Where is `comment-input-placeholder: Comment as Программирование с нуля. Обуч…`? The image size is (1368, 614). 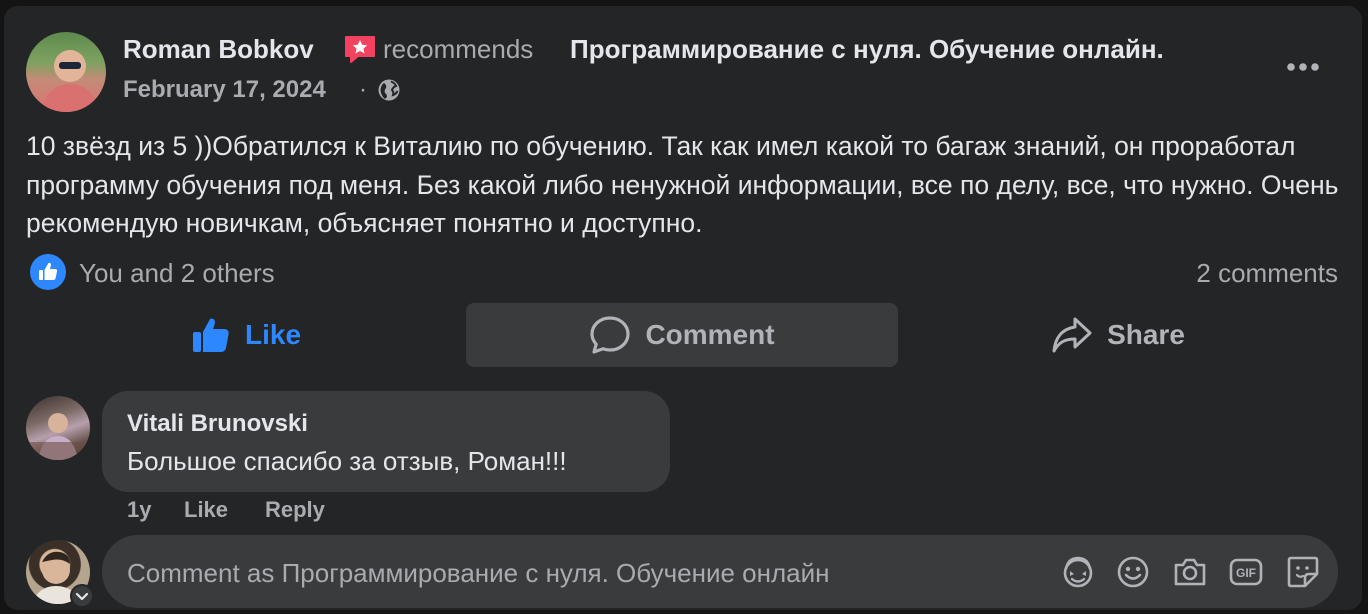 comment-input-placeholder: Comment as Программирование с нуля. Обуч… is located at coordinates (478, 573).